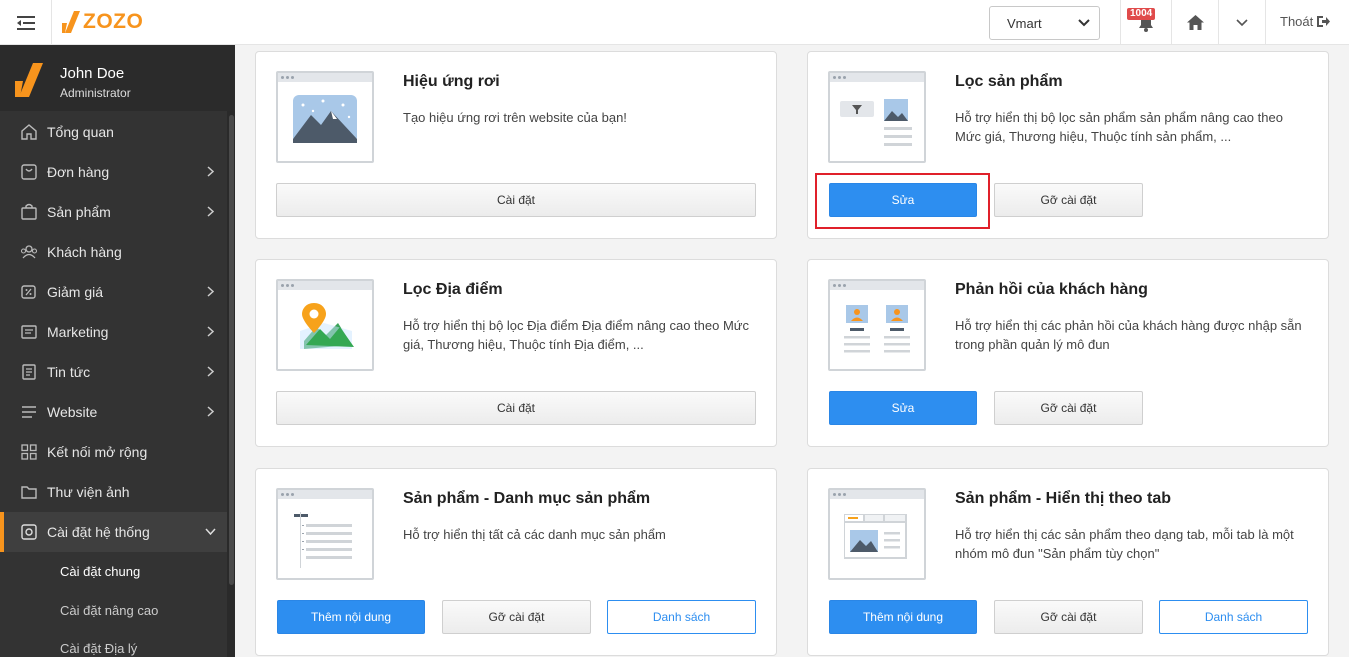  What do you see at coordinates (1051, 289) in the screenshot?
I see `module-title: Phản hồi của khách hàng` at bounding box center [1051, 289].